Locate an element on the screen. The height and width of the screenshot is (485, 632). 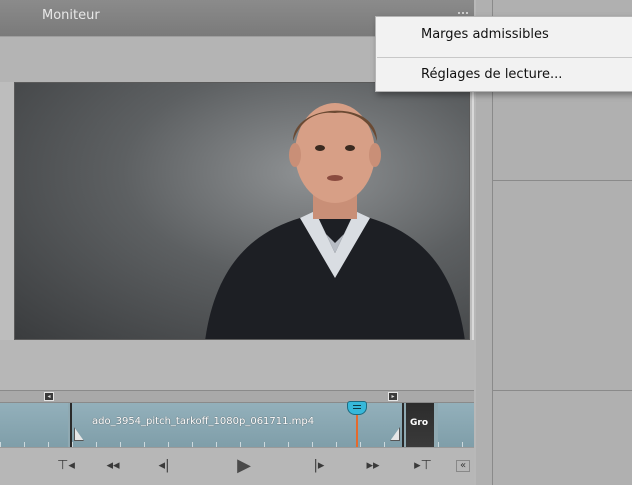
play-icon: ▶ is located at coordinates (244, 465).